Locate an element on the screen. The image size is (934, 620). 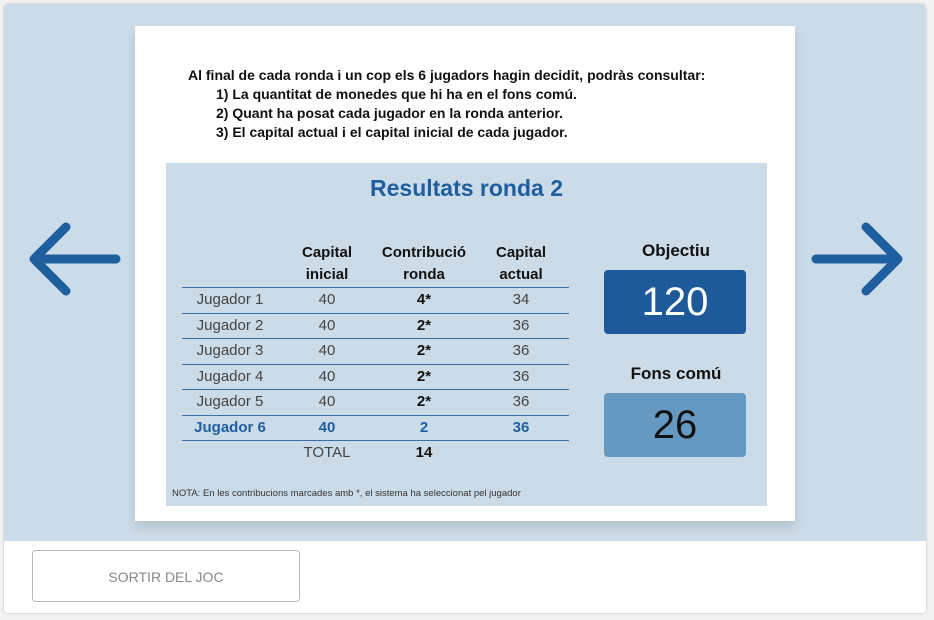
player-name: Jugador 5 is located at coordinates (230, 401).